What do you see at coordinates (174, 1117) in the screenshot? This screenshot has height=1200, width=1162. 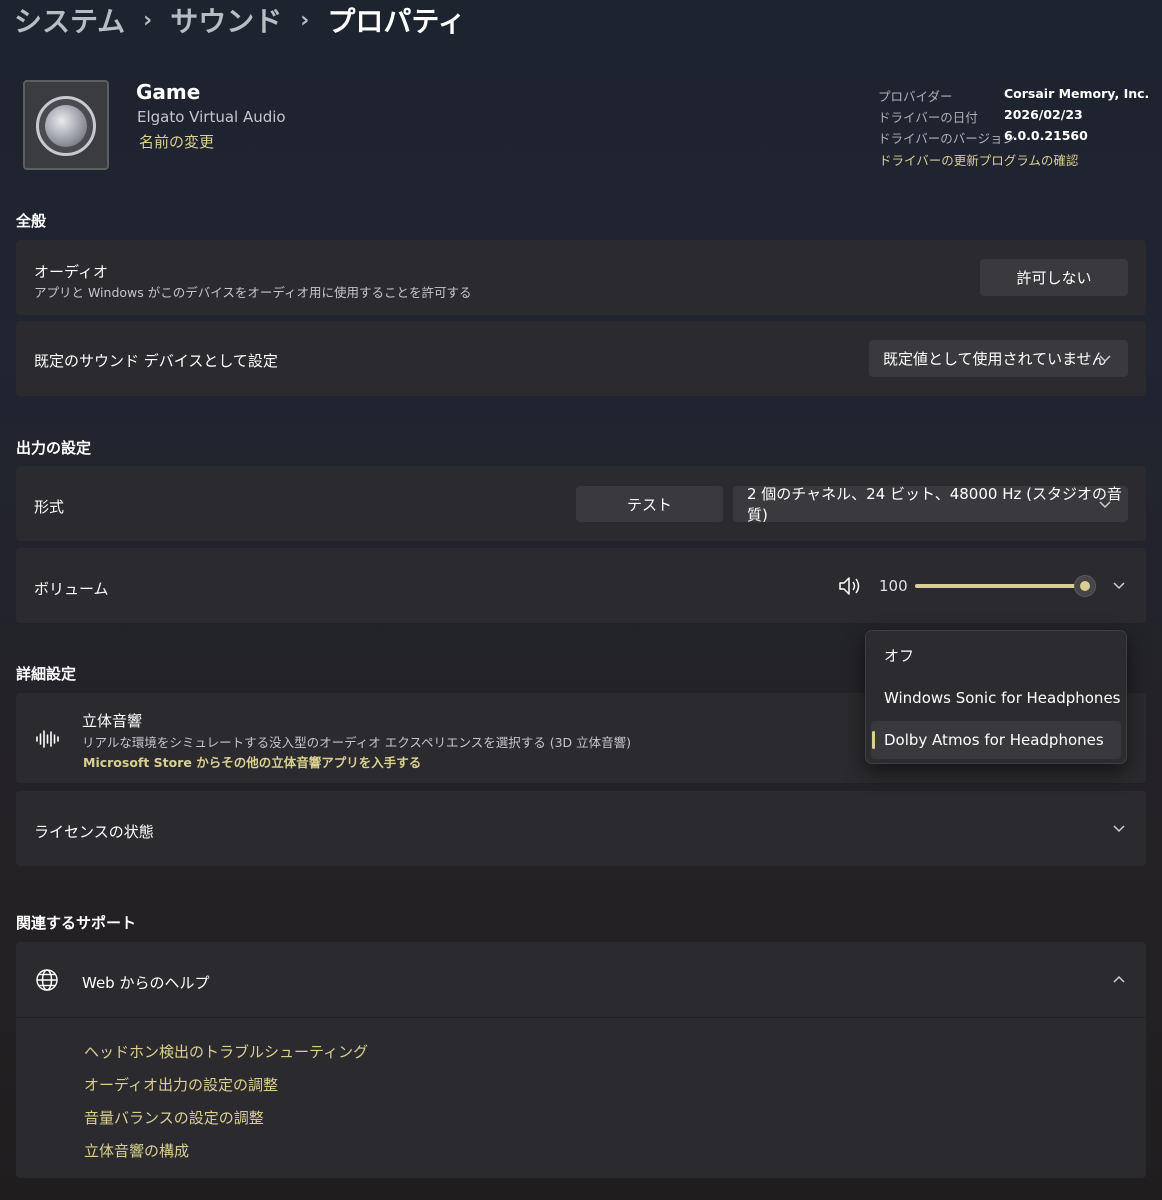 I see `help-link: 音量バランスの設定の調整` at bounding box center [174, 1117].